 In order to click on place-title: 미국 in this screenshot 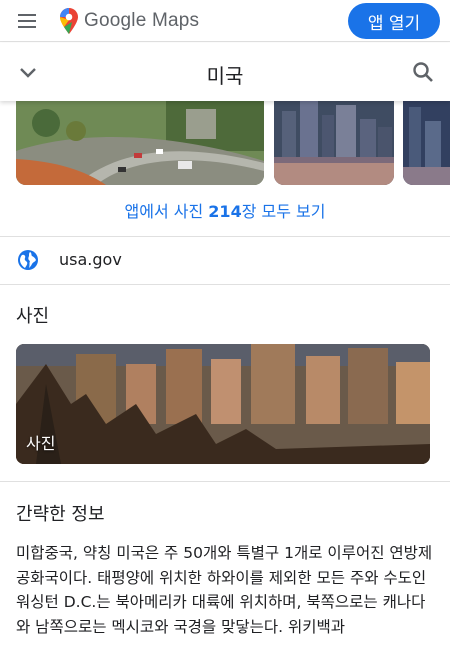, I will do `click(225, 76)`.